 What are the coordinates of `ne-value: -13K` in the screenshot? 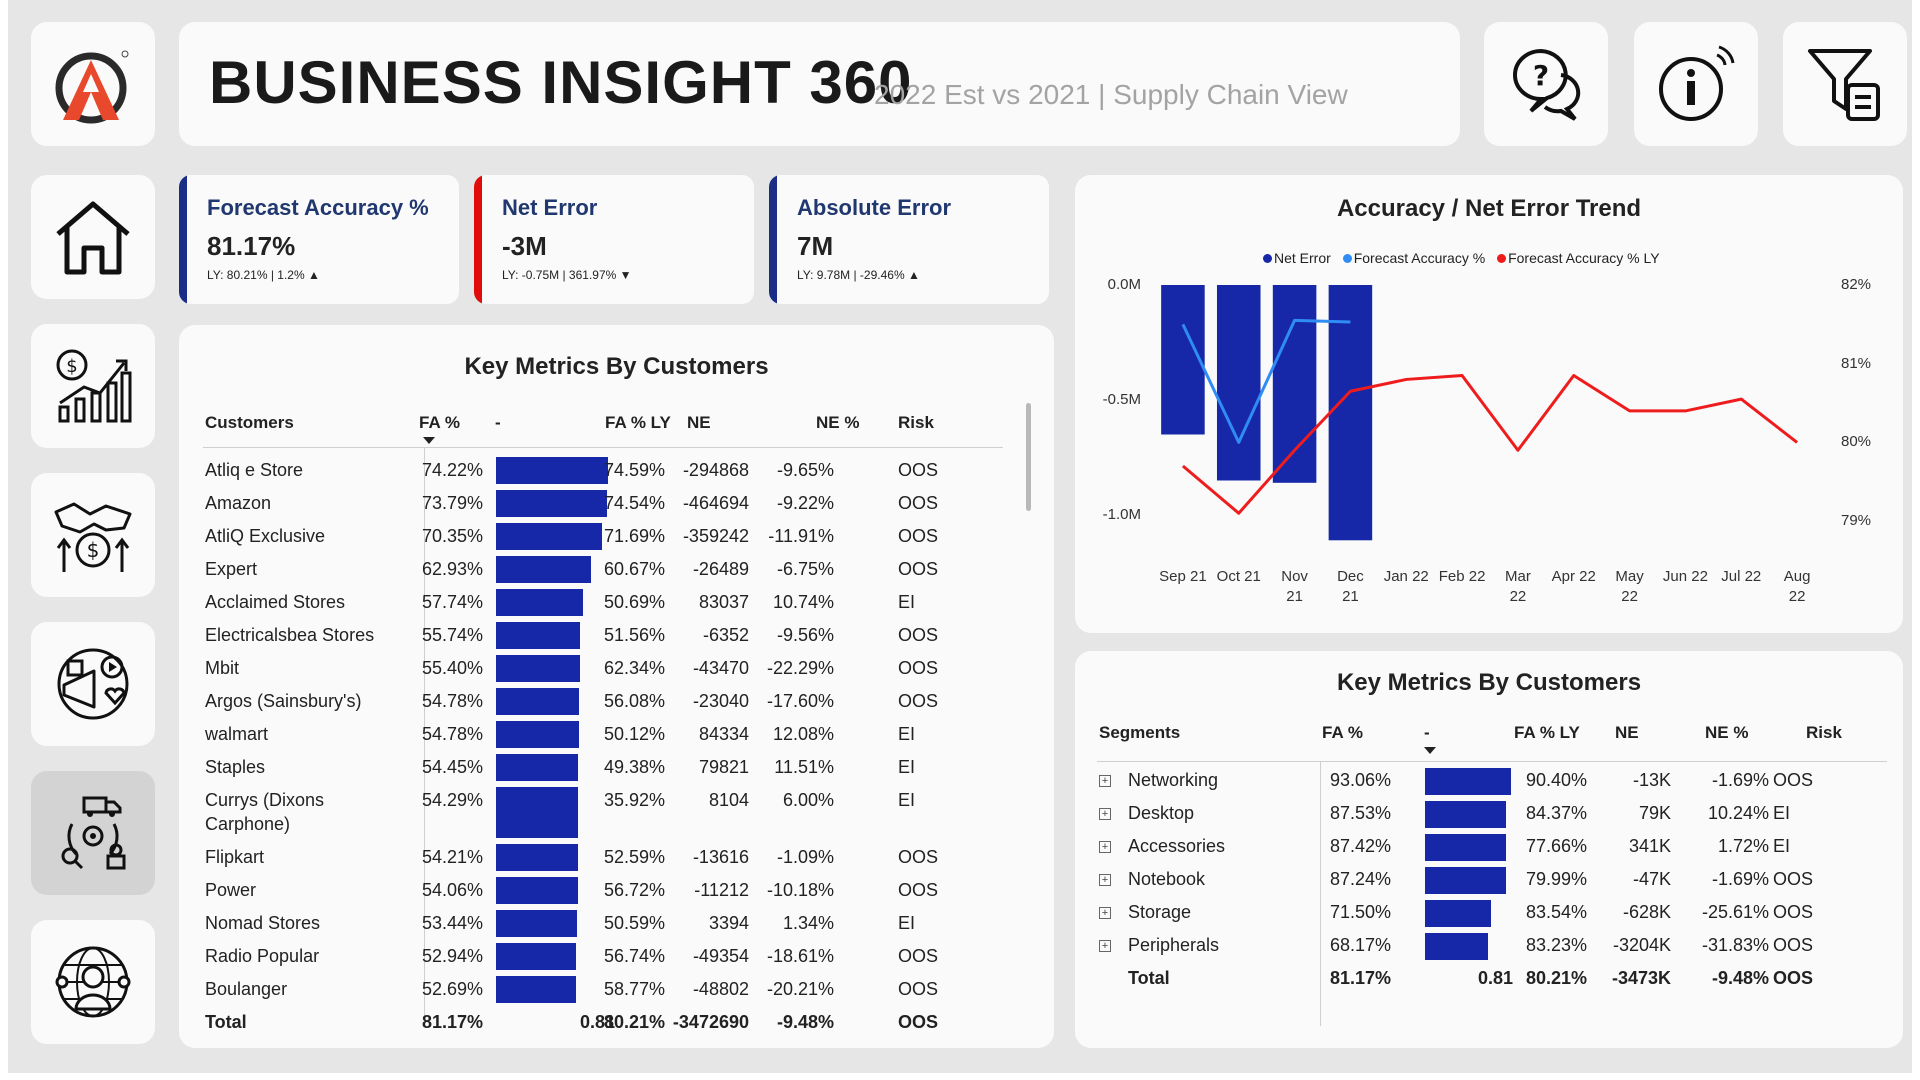 It's located at (1651, 780).